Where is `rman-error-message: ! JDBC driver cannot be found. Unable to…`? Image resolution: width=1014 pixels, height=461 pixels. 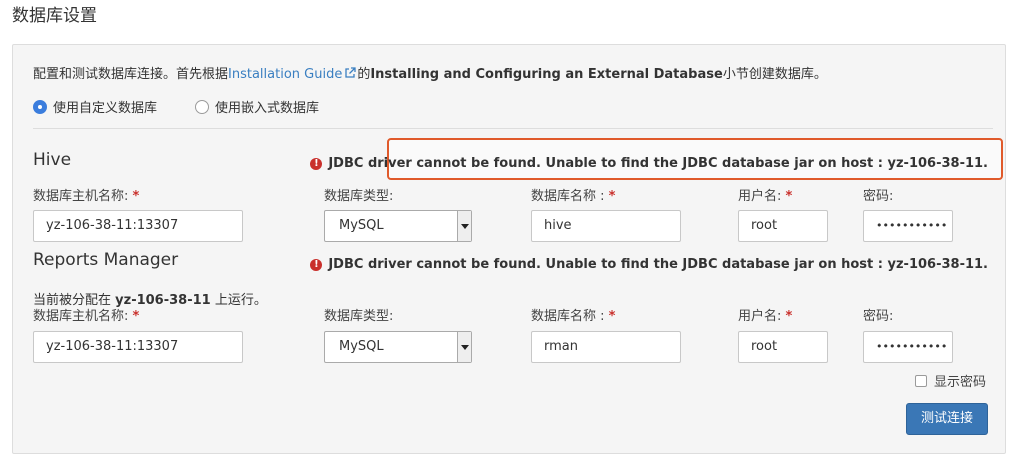
rman-error-message: ! JDBC driver cannot be found. Unable to… is located at coordinates (649, 264).